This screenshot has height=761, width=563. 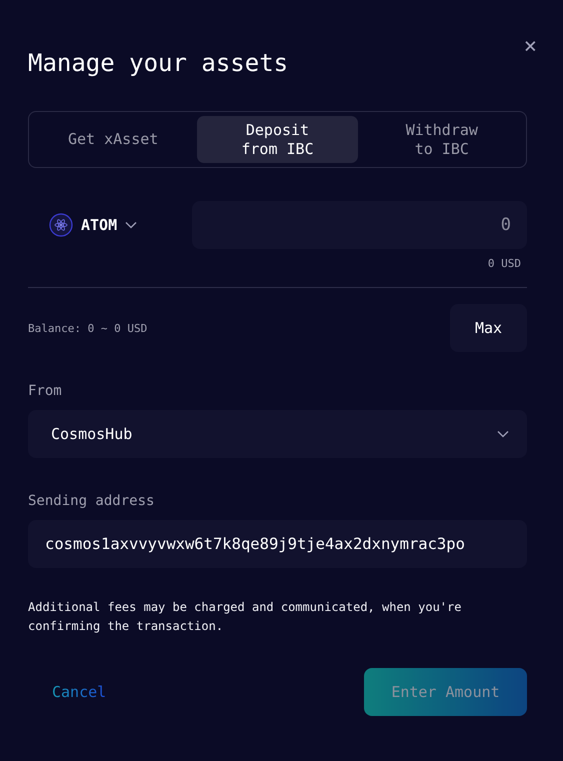 I want to click on atom-icon, so click(x=61, y=225).